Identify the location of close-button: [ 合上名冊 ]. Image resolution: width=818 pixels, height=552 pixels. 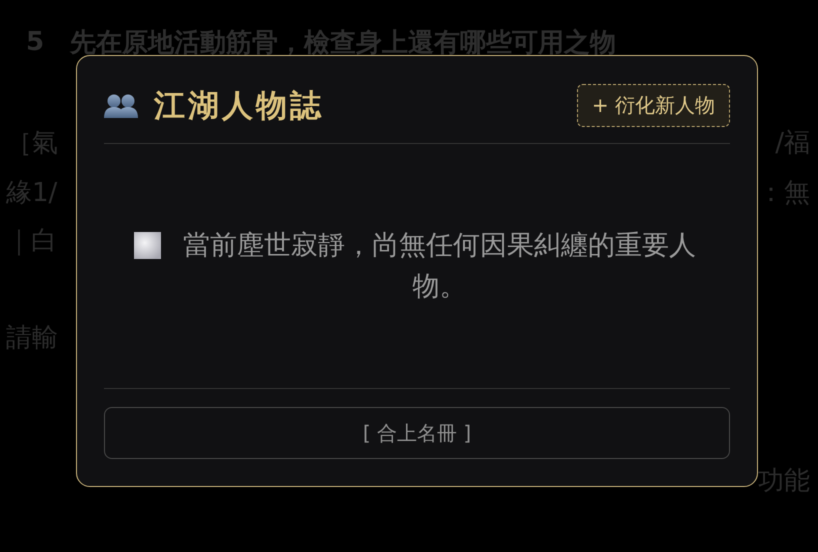
(417, 433).